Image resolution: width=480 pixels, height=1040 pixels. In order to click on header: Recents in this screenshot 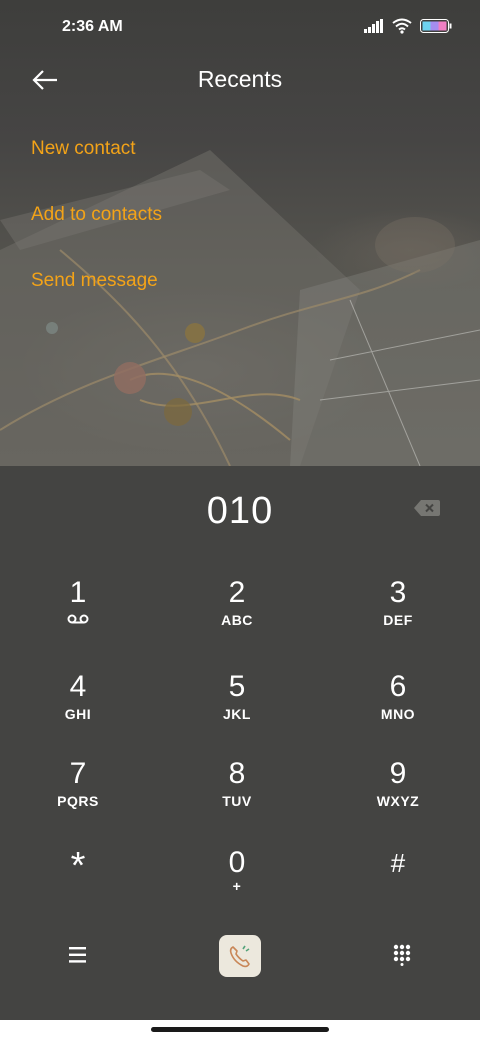, I will do `click(240, 81)`.